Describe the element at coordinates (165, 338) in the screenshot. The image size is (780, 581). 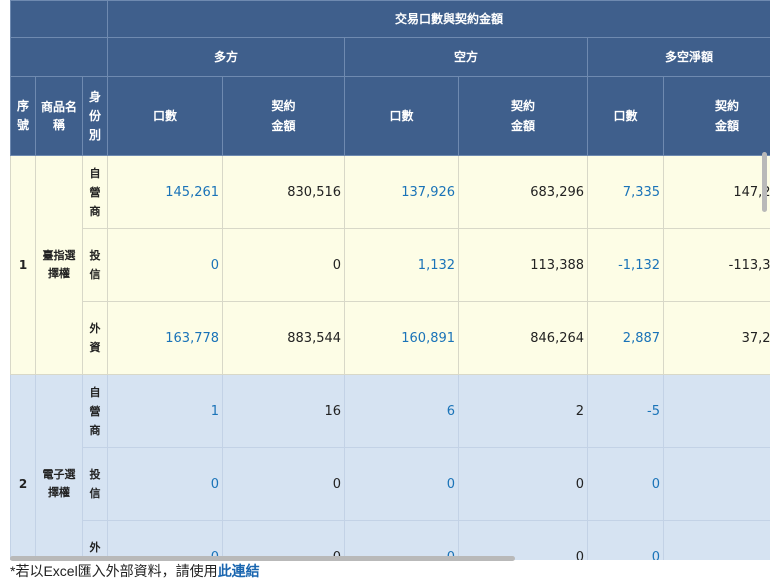
I see `long-lots-link: 163,778` at that location.